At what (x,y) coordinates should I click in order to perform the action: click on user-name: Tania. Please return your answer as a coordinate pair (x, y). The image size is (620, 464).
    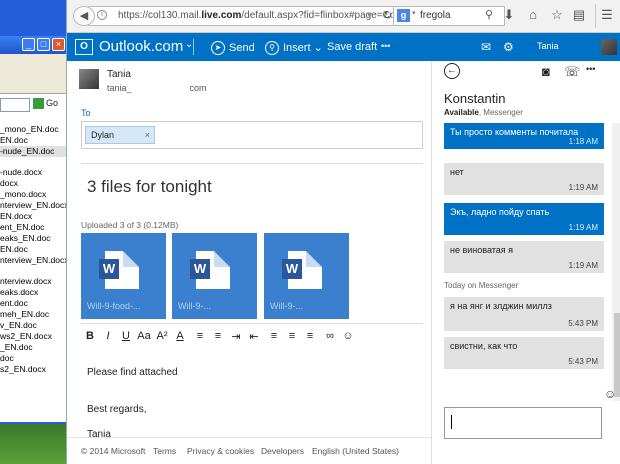
    Looking at the image, I should click on (548, 46).